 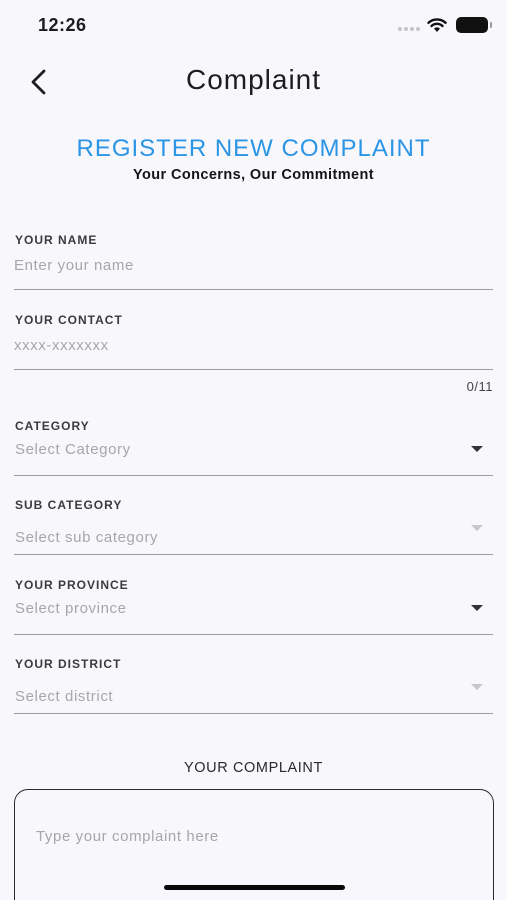 I want to click on category-placeholder: Select Category, so click(x=73, y=449).